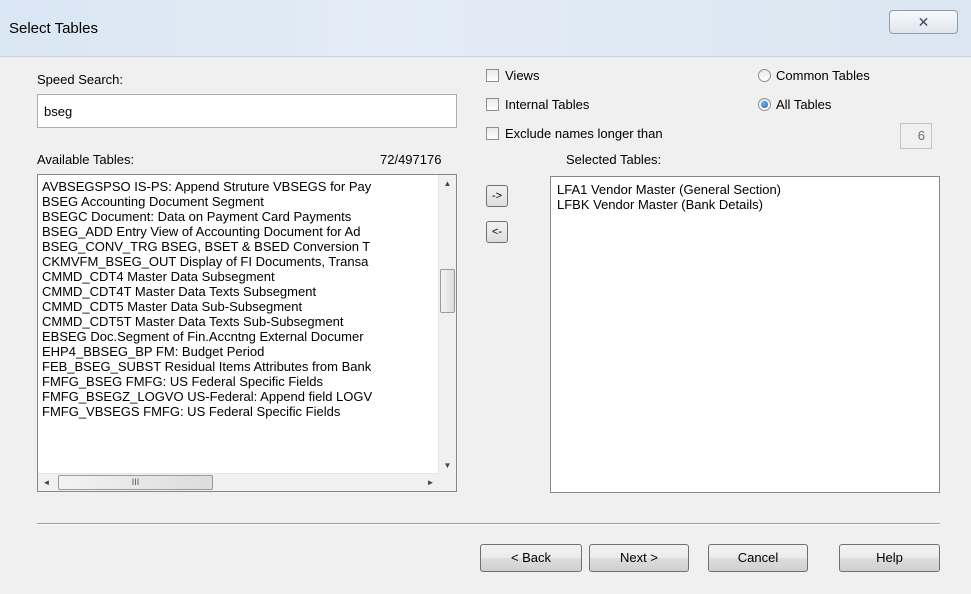 This screenshot has width=971, height=594. What do you see at coordinates (522, 75) in the screenshot?
I see `views-label: Views` at bounding box center [522, 75].